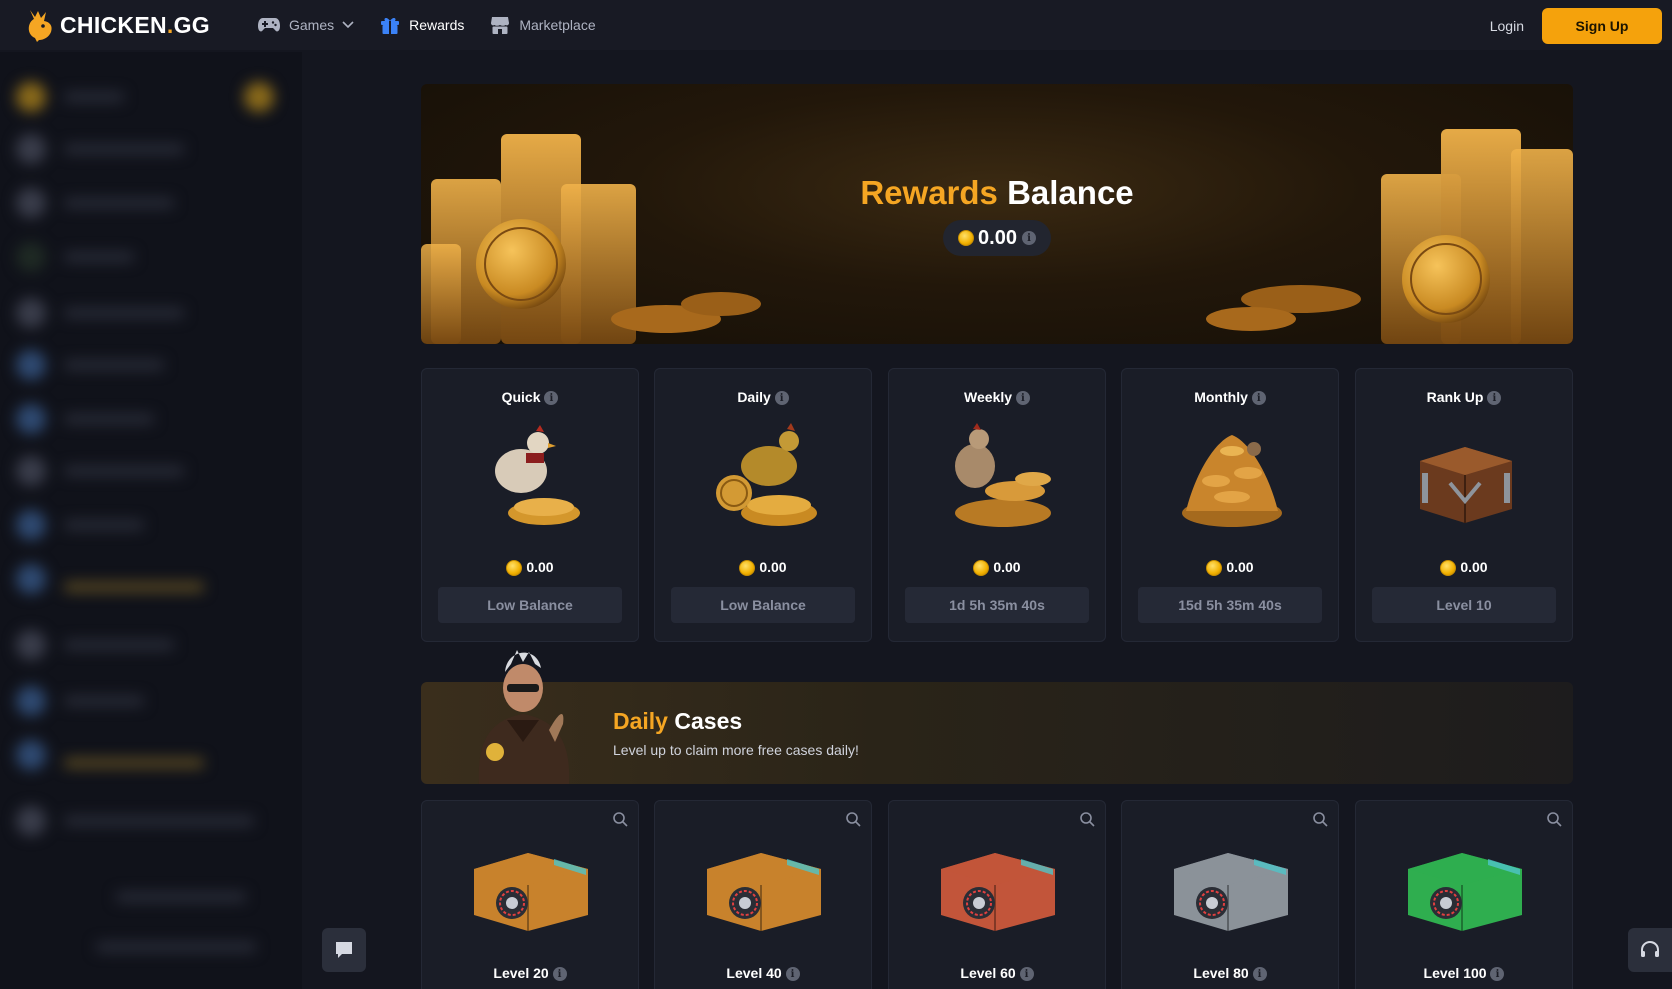 Image resolution: width=1672 pixels, height=989 pixels. What do you see at coordinates (1230, 397) in the screenshot?
I see `reward-card-title: Monthly i` at bounding box center [1230, 397].